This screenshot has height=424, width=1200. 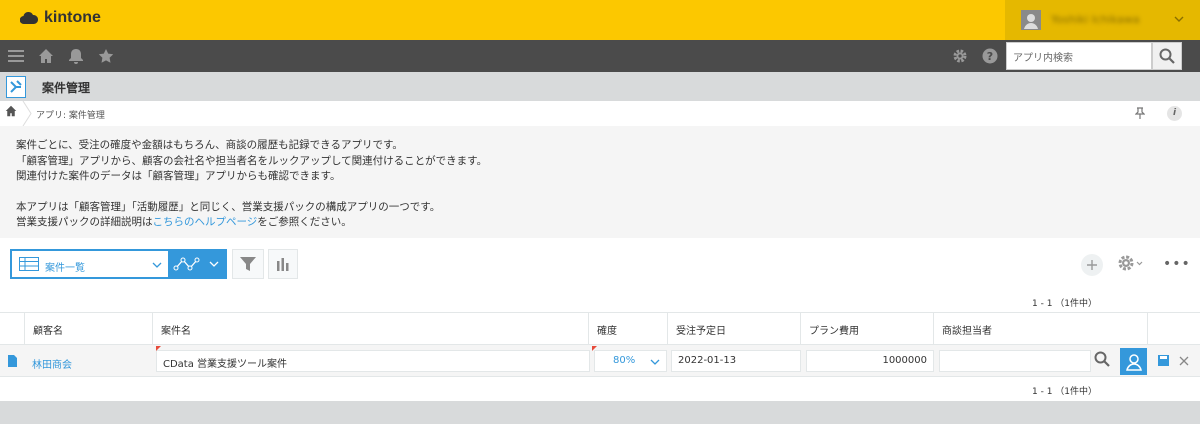 I want to click on graph-icon, so click(x=186, y=264).